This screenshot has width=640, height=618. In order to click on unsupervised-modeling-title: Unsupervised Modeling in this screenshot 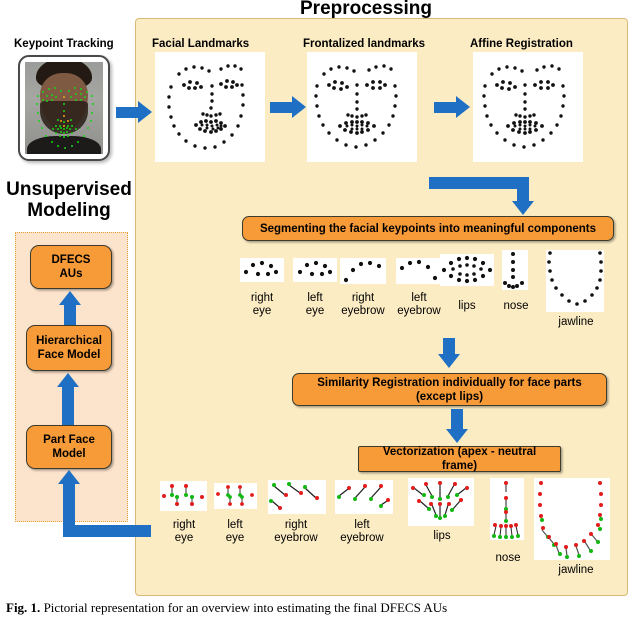, I will do `click(69, 200)`.